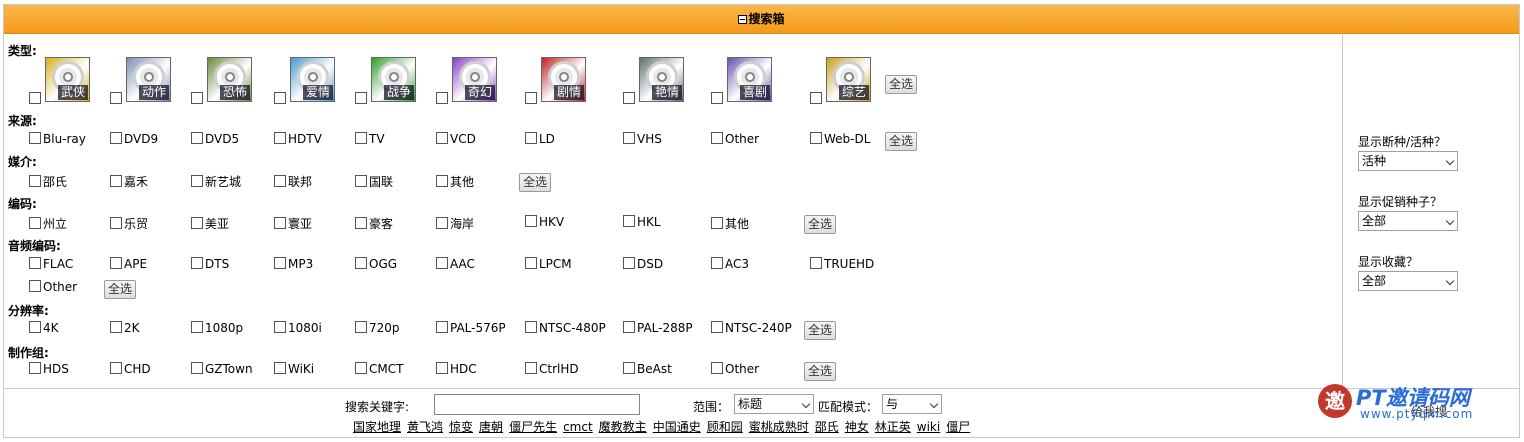 The width and height of the screenshot is (1524, 442). What do you see at coordinates (48, 181) in the screenshot?
I see `medium-option: 邵氏` at bounding box center [48, 181].